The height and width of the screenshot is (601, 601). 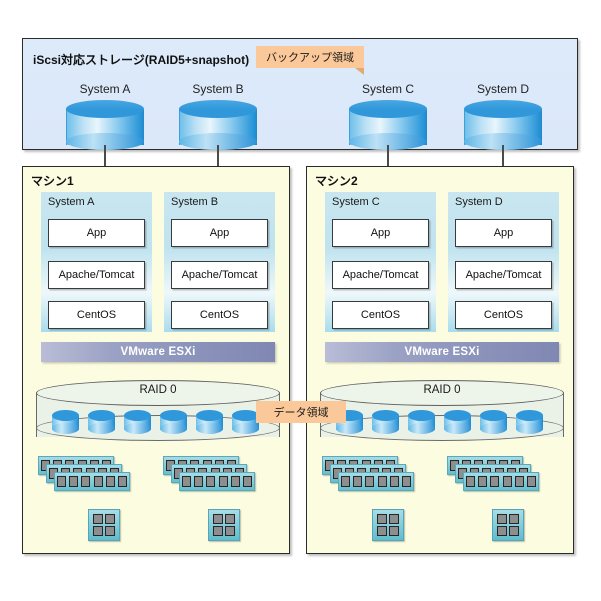 What do you see at coordinates (52, 181) in the screenshot?
I see `machine-title-1: マシン1` at bounding box center [52, 181].